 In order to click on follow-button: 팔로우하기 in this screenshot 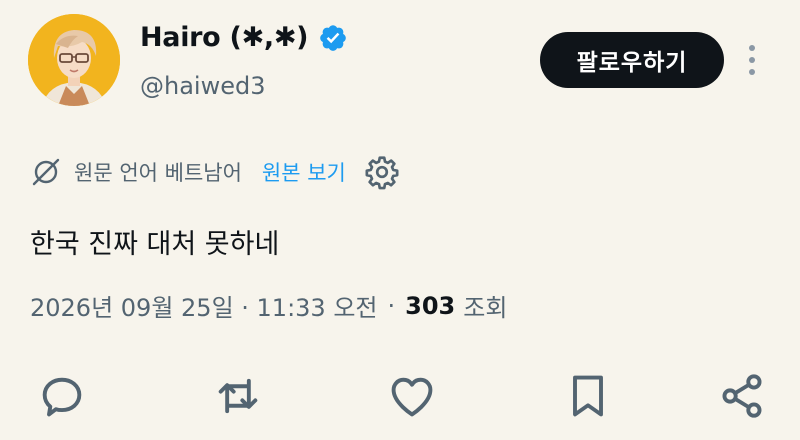, I will do `click(632, 60)`.